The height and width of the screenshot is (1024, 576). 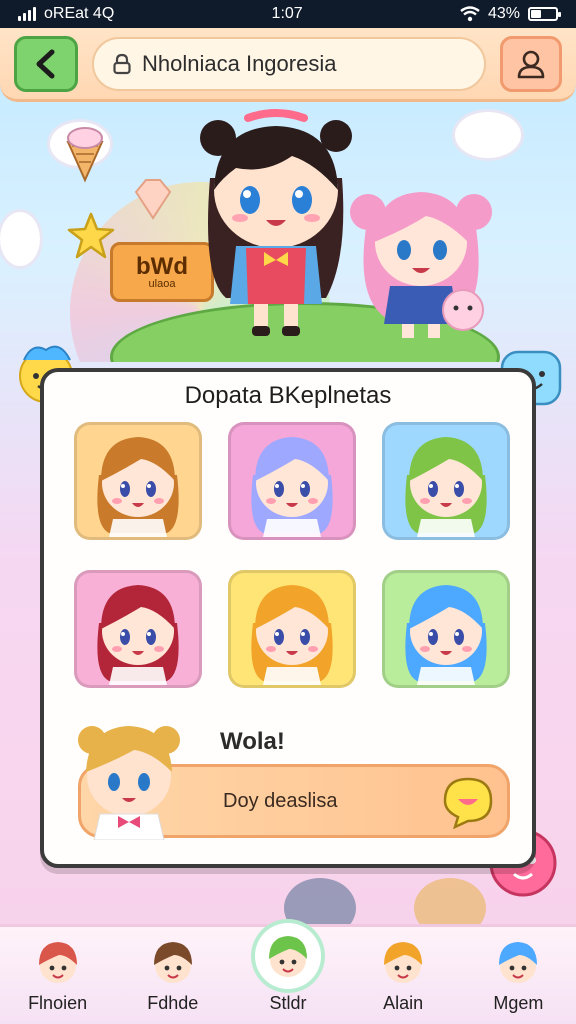 I want to click on nav-item-label: Alain, so click(x=403, y=1003).